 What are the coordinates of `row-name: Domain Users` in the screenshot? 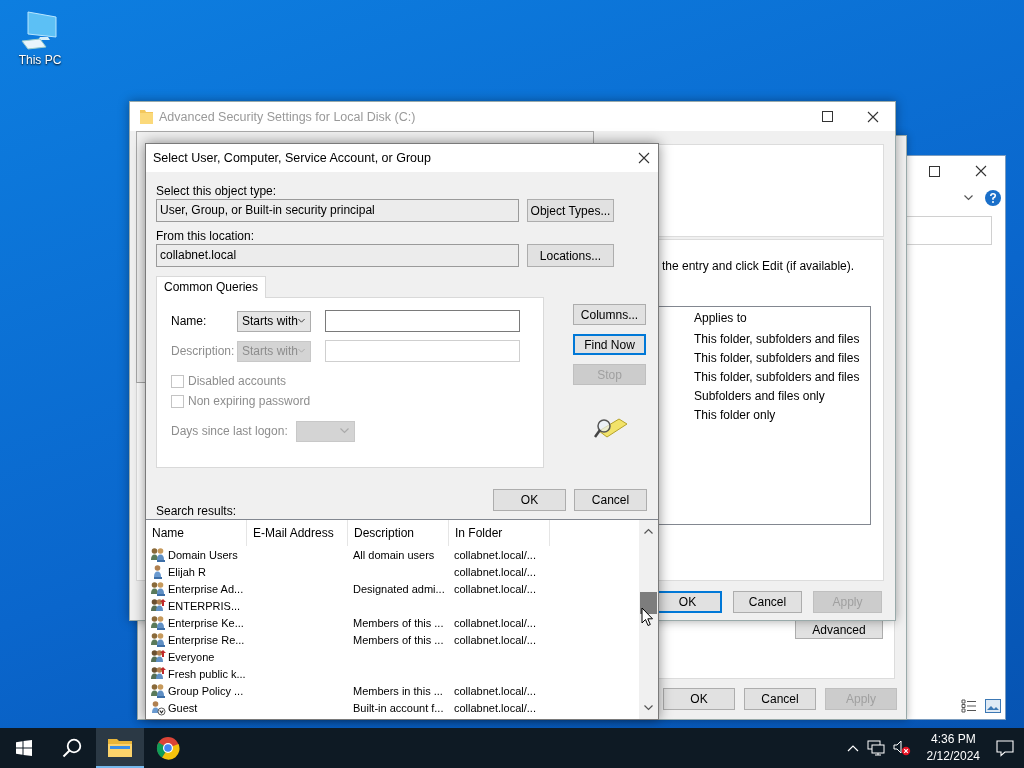 It's located at (203, 554).